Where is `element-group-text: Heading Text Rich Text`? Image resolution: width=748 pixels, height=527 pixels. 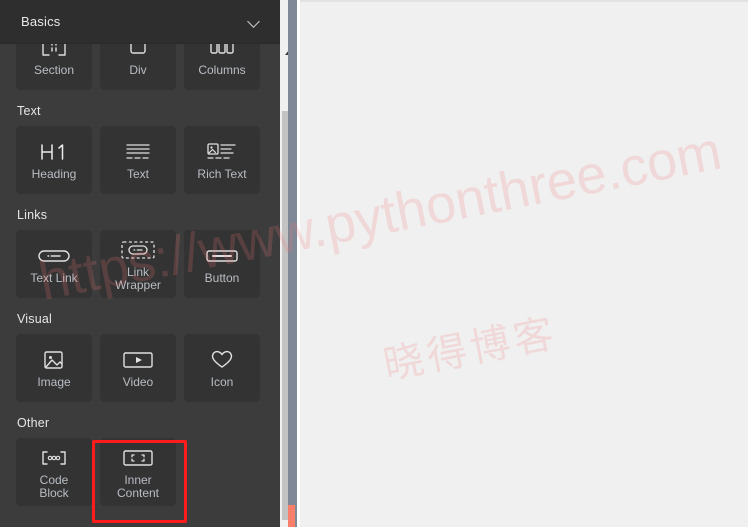
element-group-text: Heading Text Rich Text is located at coordinates (140, 160).